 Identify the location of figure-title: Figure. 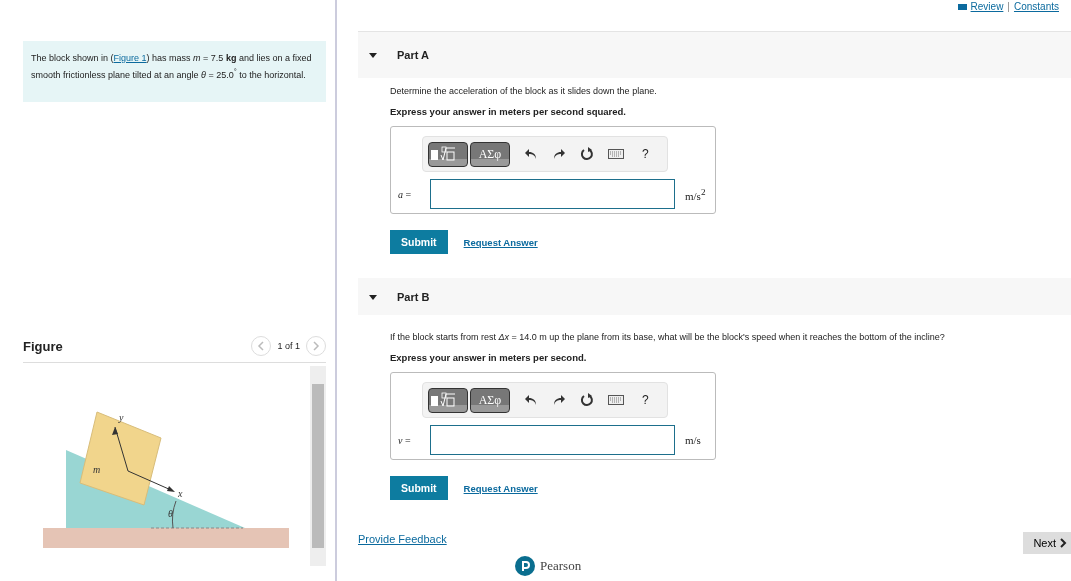
(43, 346).